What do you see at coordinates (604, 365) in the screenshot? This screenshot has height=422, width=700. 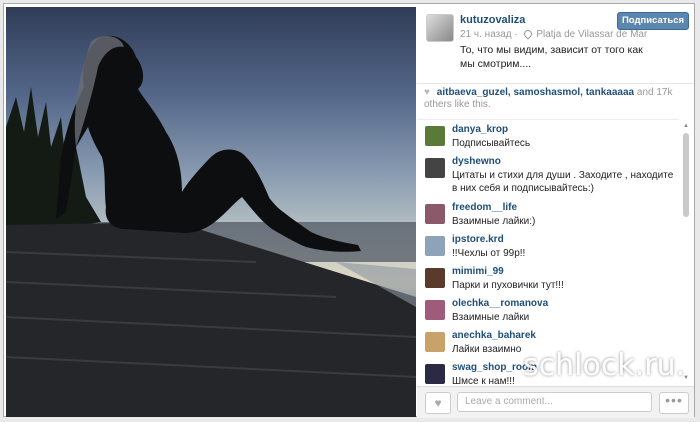 I see `watermark-text: schlock.ru.` at bounding box center [604, 365].